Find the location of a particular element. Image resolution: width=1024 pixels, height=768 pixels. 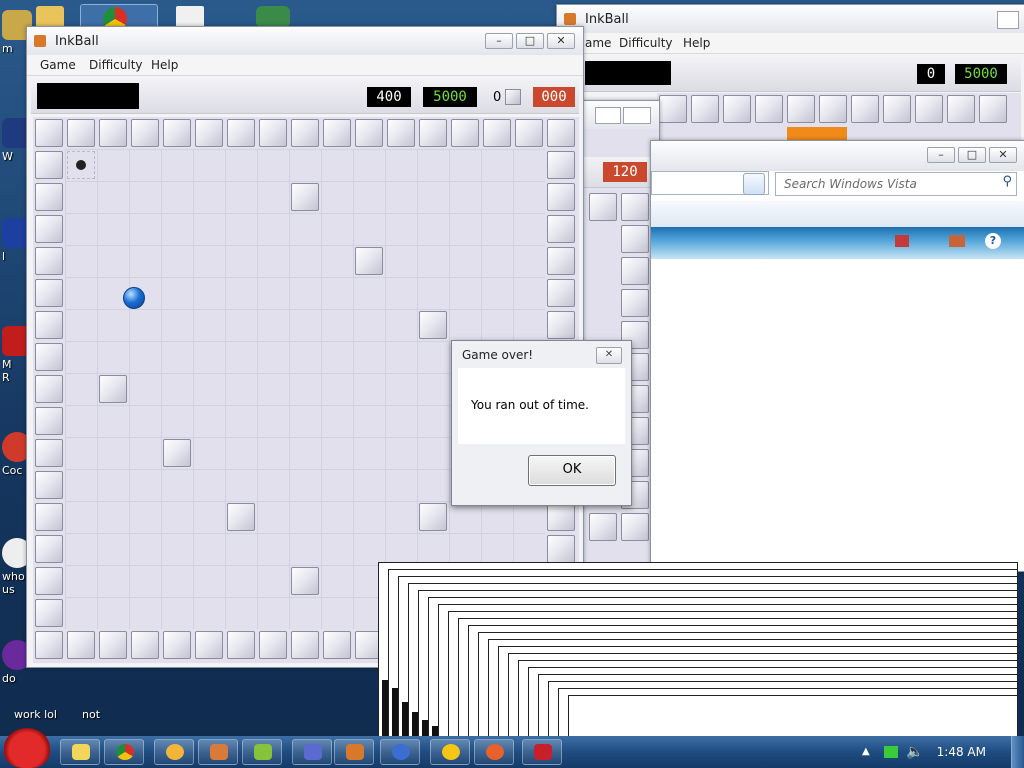

taskbar-item-inkball is located at coordinates (354, 752).